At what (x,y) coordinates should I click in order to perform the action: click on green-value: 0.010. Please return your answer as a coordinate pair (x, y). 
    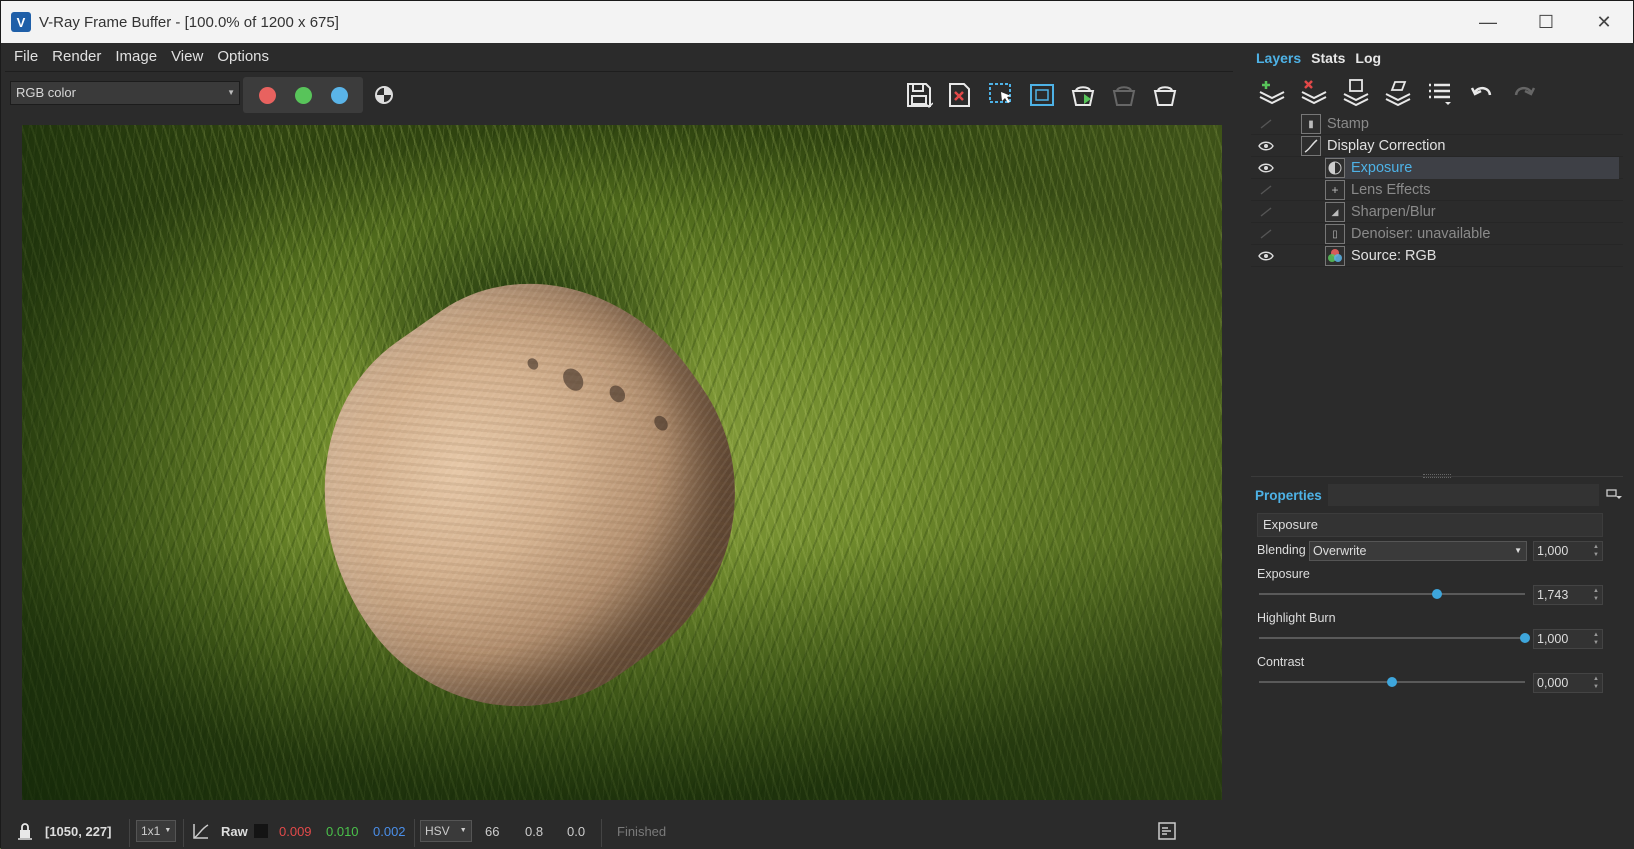
    Looking at the image, I should click on (342, 831).